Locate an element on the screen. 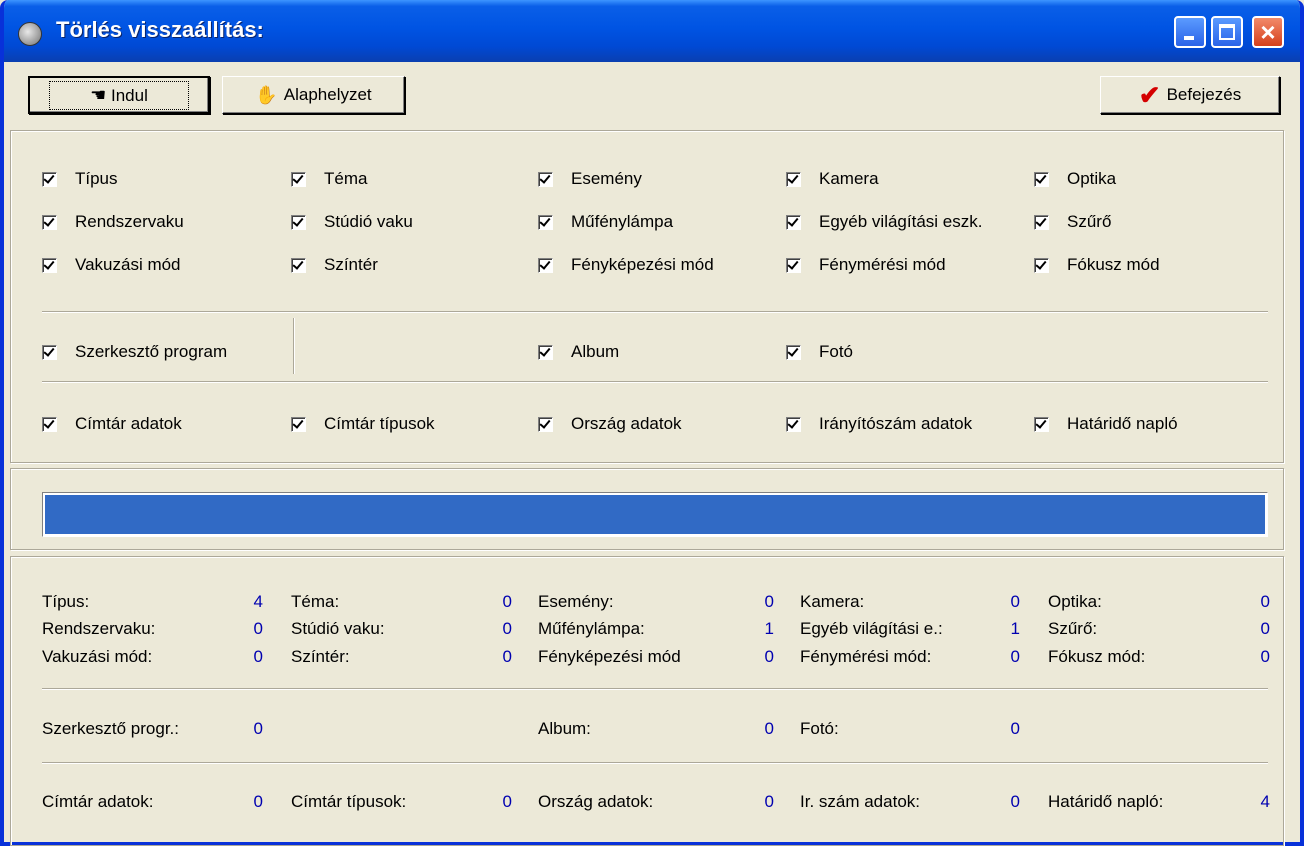  stat-label: Típus: is located at coordinates (66, 601).